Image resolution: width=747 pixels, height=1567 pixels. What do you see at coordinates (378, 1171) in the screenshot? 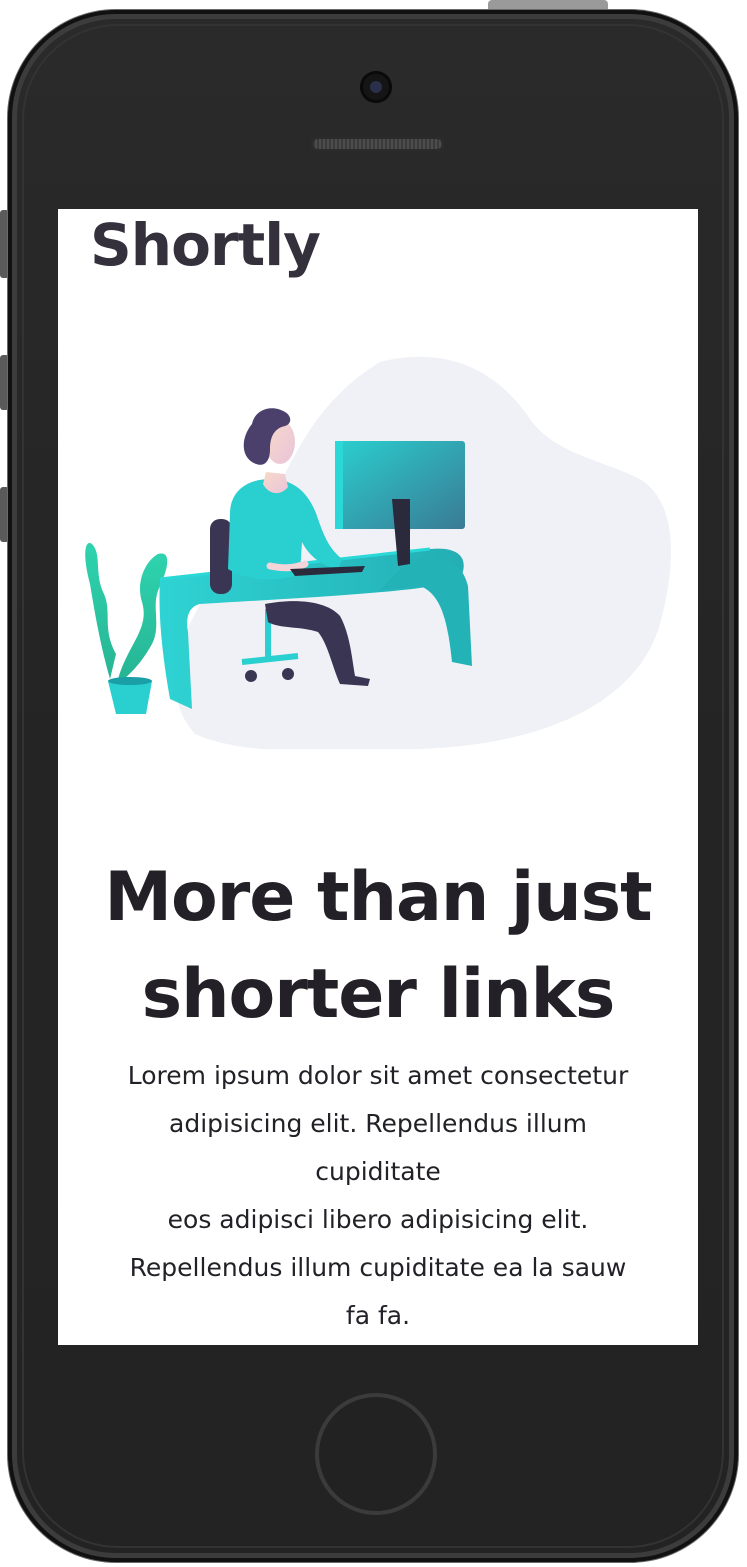
I see `hero-description-line: cupiditate` at bounding box center [378, 1171].